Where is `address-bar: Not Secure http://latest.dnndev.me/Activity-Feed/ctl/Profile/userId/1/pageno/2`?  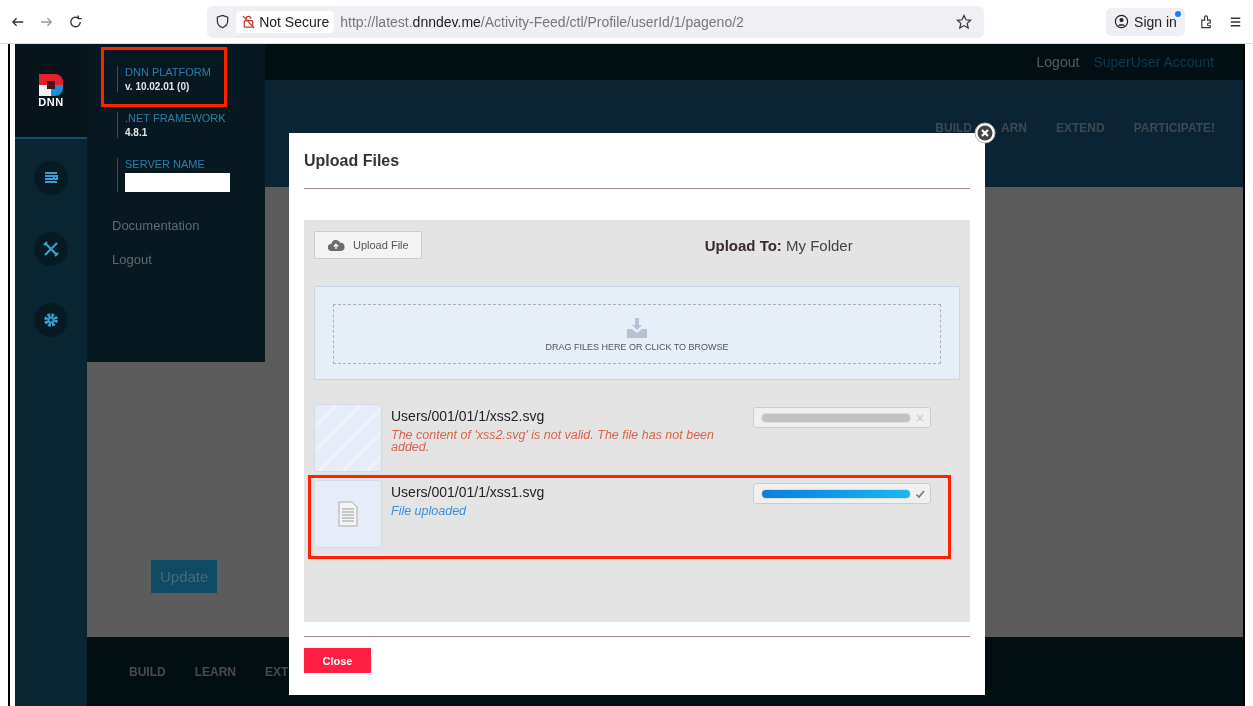
address-bar: Not Secure http://latest.dnndev.me/Activity-Feed/ctl/Profile/userId/1/pageno/2 is located at coordinates (596, 21).